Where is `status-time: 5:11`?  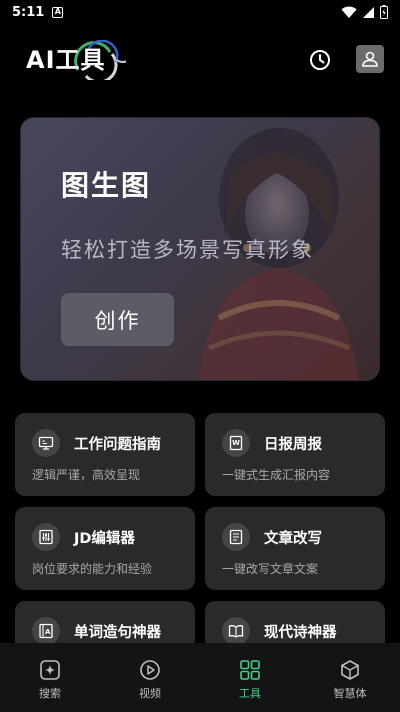
status-time: 5:11 is located at coordinates (28, 12).